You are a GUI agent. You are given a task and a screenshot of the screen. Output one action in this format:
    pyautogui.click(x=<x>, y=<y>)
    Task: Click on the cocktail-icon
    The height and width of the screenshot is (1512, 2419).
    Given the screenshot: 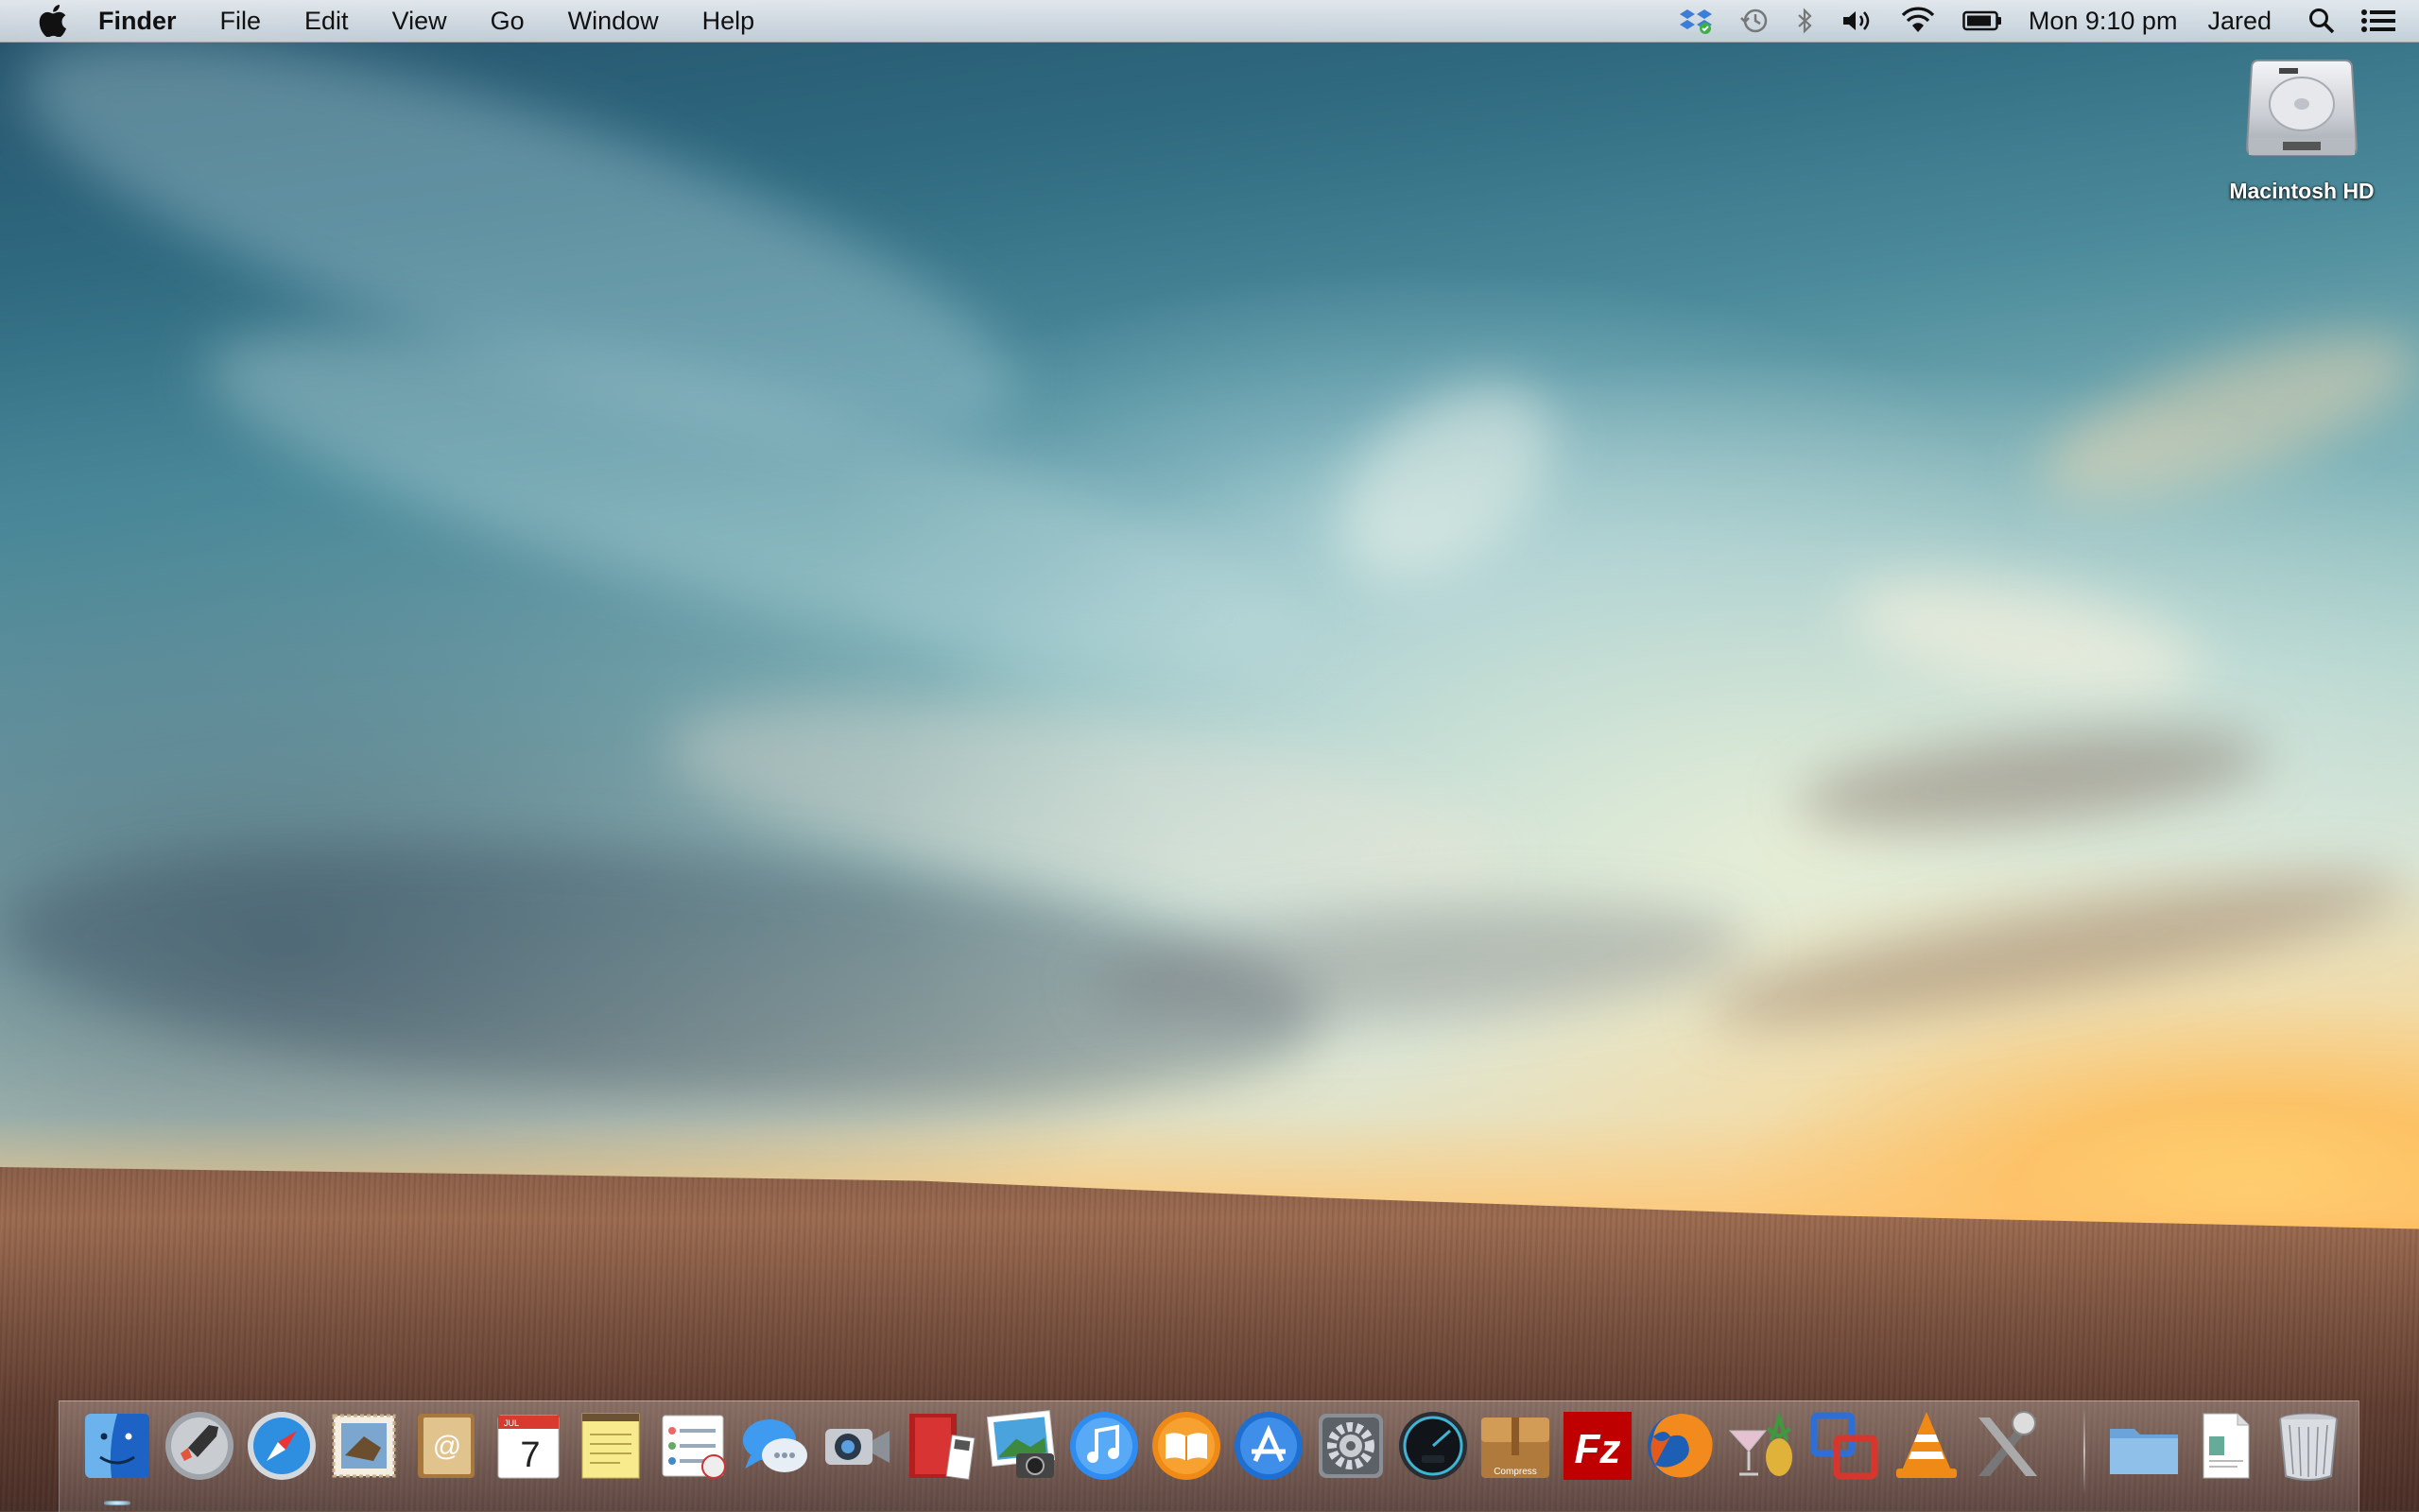 What is the action you would take?
    pyautogui.click(x=1760, y=1443)
    